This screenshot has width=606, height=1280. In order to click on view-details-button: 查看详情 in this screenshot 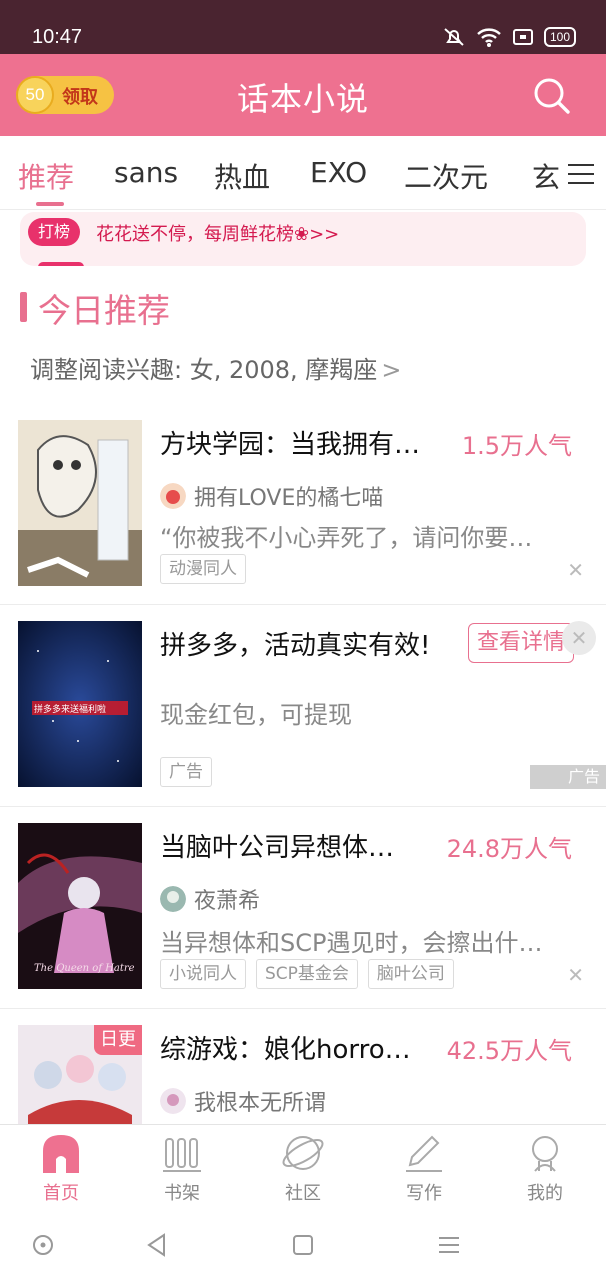, I will do `click(521, 643)`.